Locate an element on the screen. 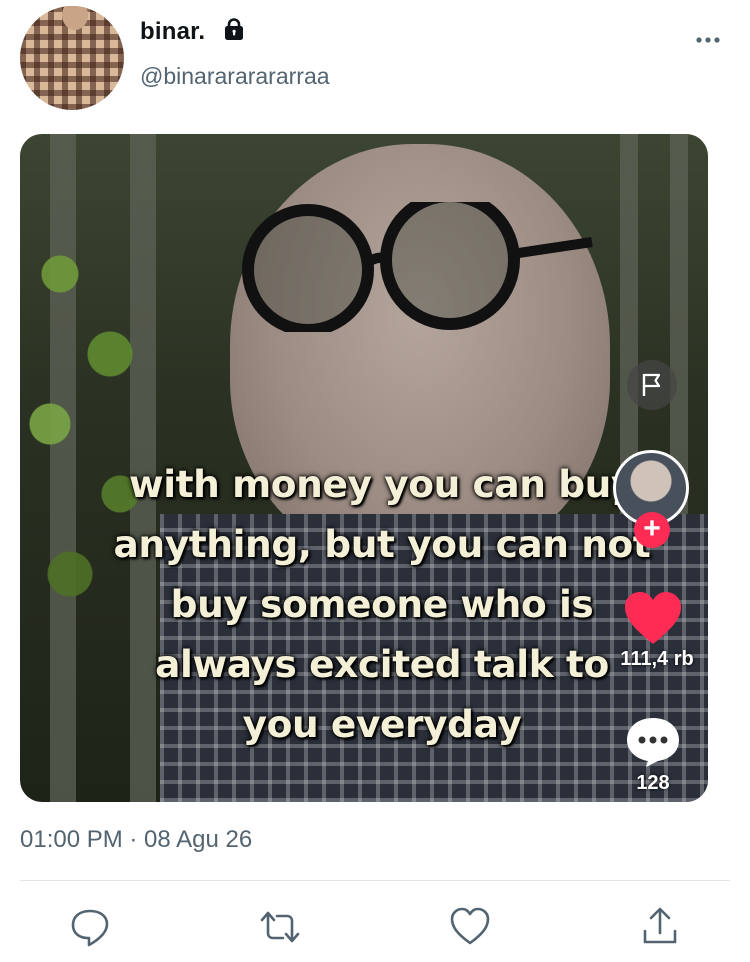 This screenshot has height=962, width=750. comment-bubble-icon is located at coordinates (653, 742).